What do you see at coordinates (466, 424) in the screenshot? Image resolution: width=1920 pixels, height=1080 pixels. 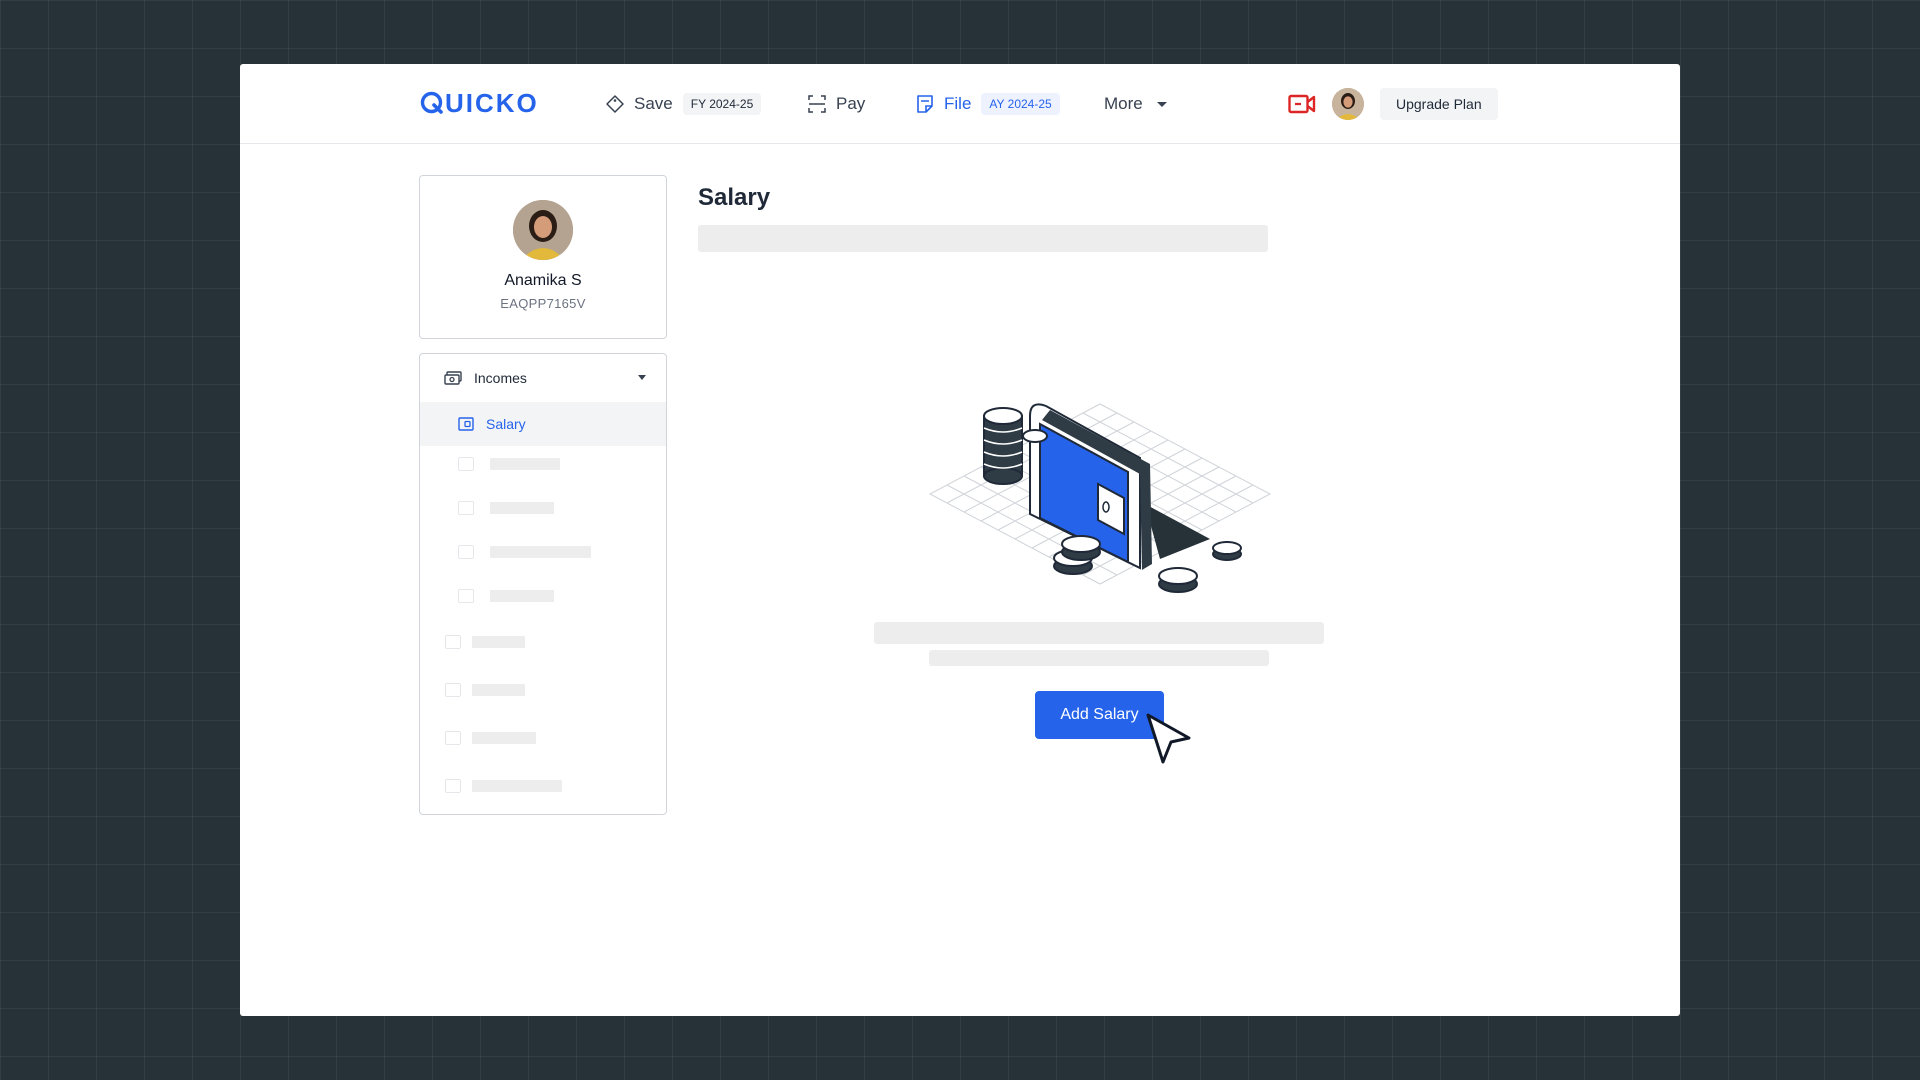 I see `salary-wallet-icon` at bounding box center [466, 424].